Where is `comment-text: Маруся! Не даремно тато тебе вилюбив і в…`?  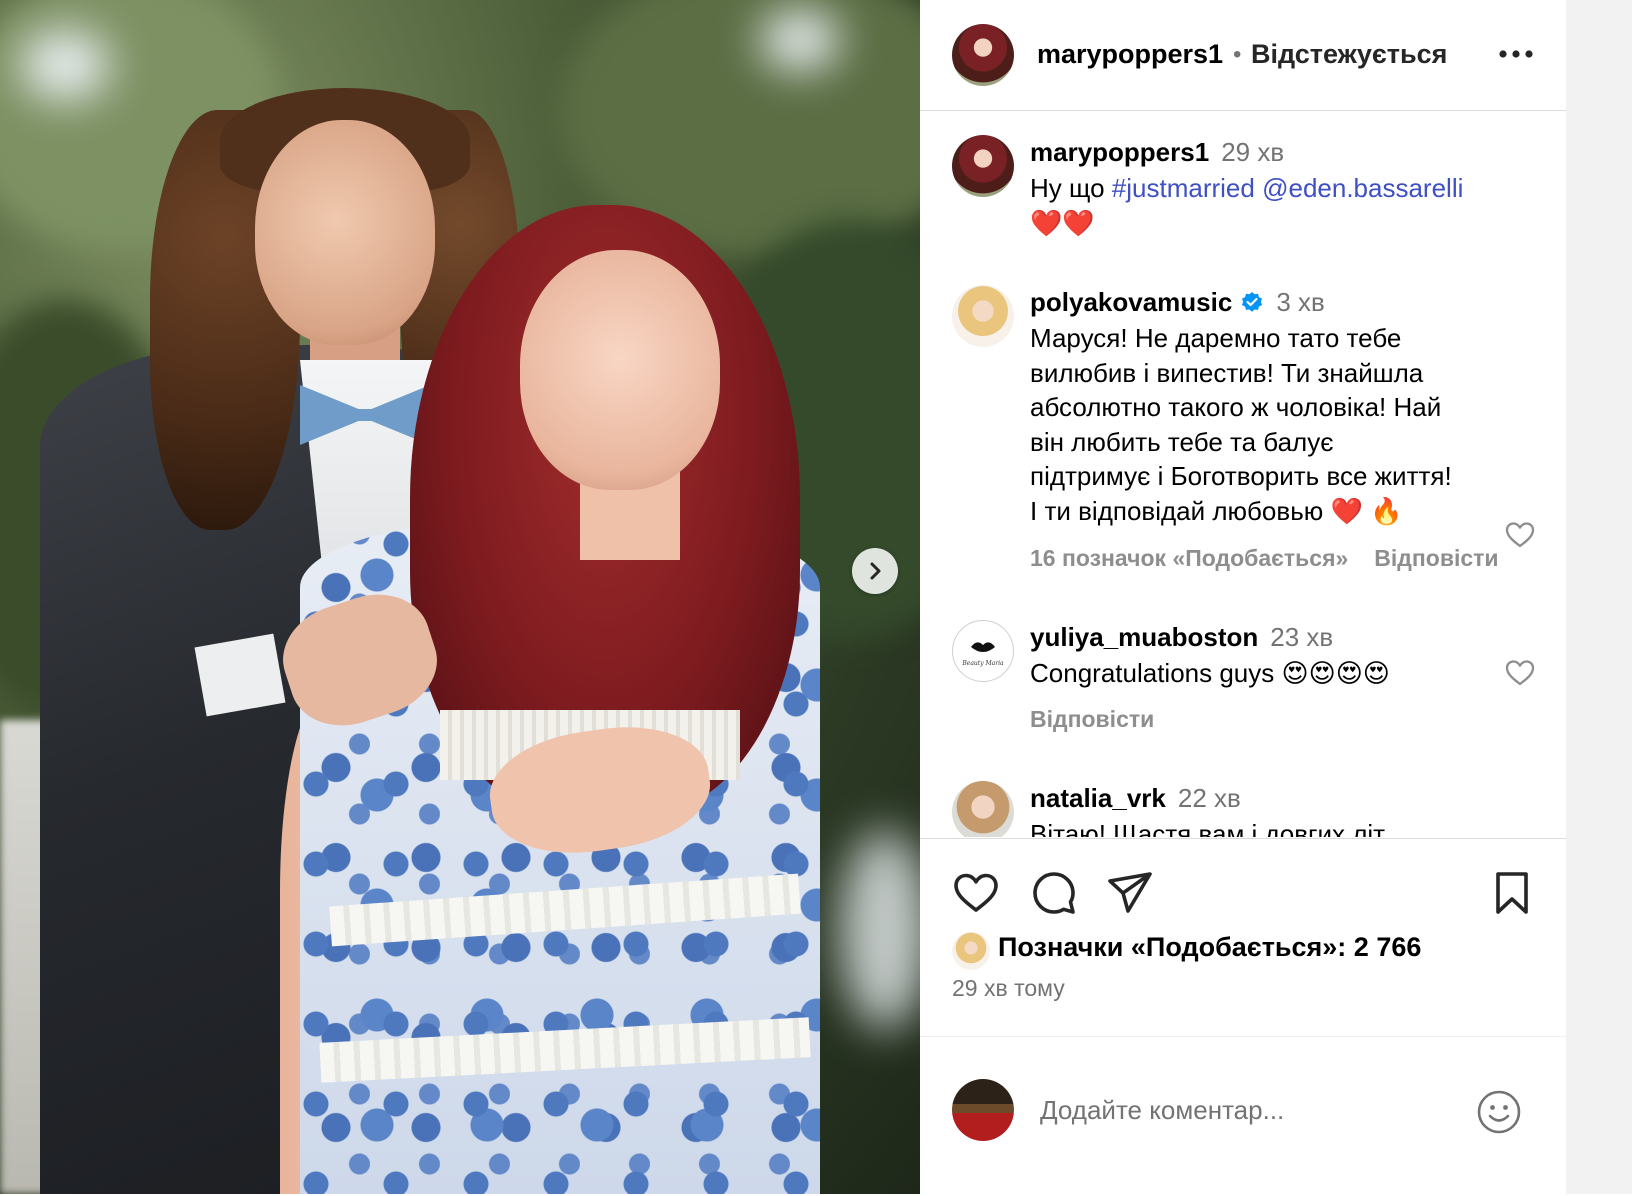
comment-text: Маруся! Не даремно тато тебе вилюбив і в… is located at coordinates (1265, 424).